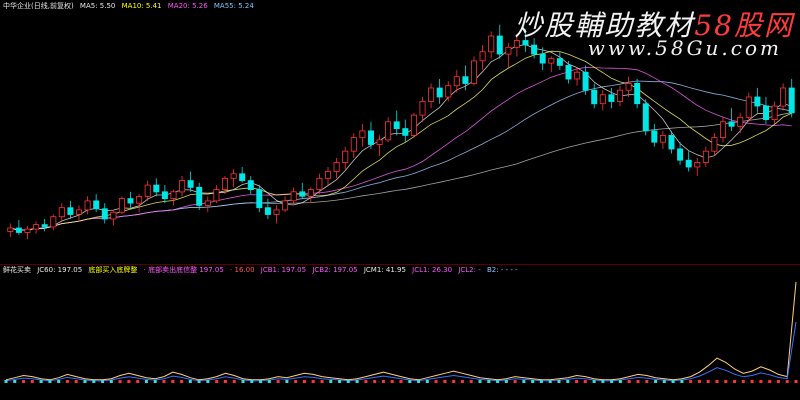 The width and height of the screenshot is (800, 400). I want to click on legend-jcl2: JCL2: -, so click(469, 270).